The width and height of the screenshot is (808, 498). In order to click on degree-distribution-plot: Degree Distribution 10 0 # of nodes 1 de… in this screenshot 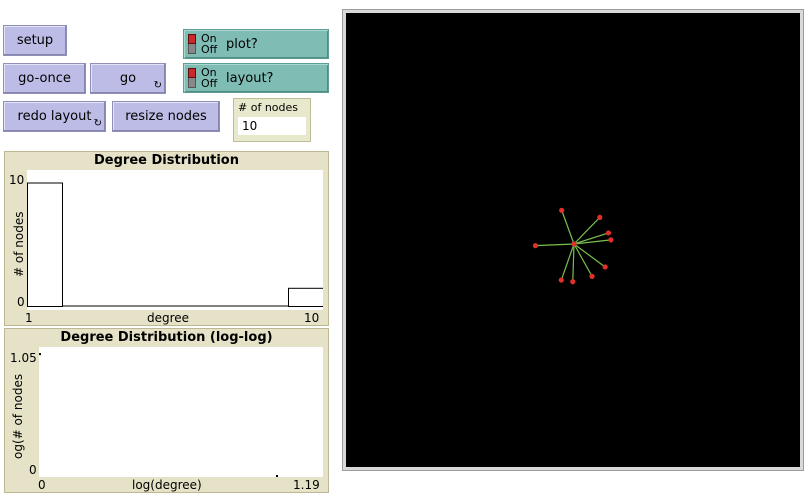, I will do `click(166, 238)`.